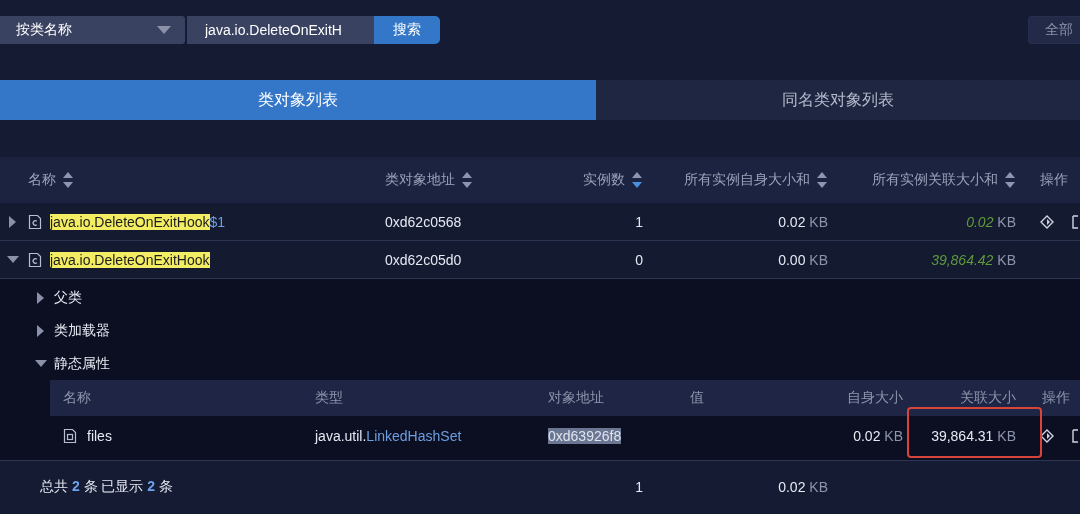 The image size is (1080, 514). What do you see at coordinates (92, 30) in the screenshot?
I see `filter-dropdown: 按类名称` at bounding box center [92, 30].